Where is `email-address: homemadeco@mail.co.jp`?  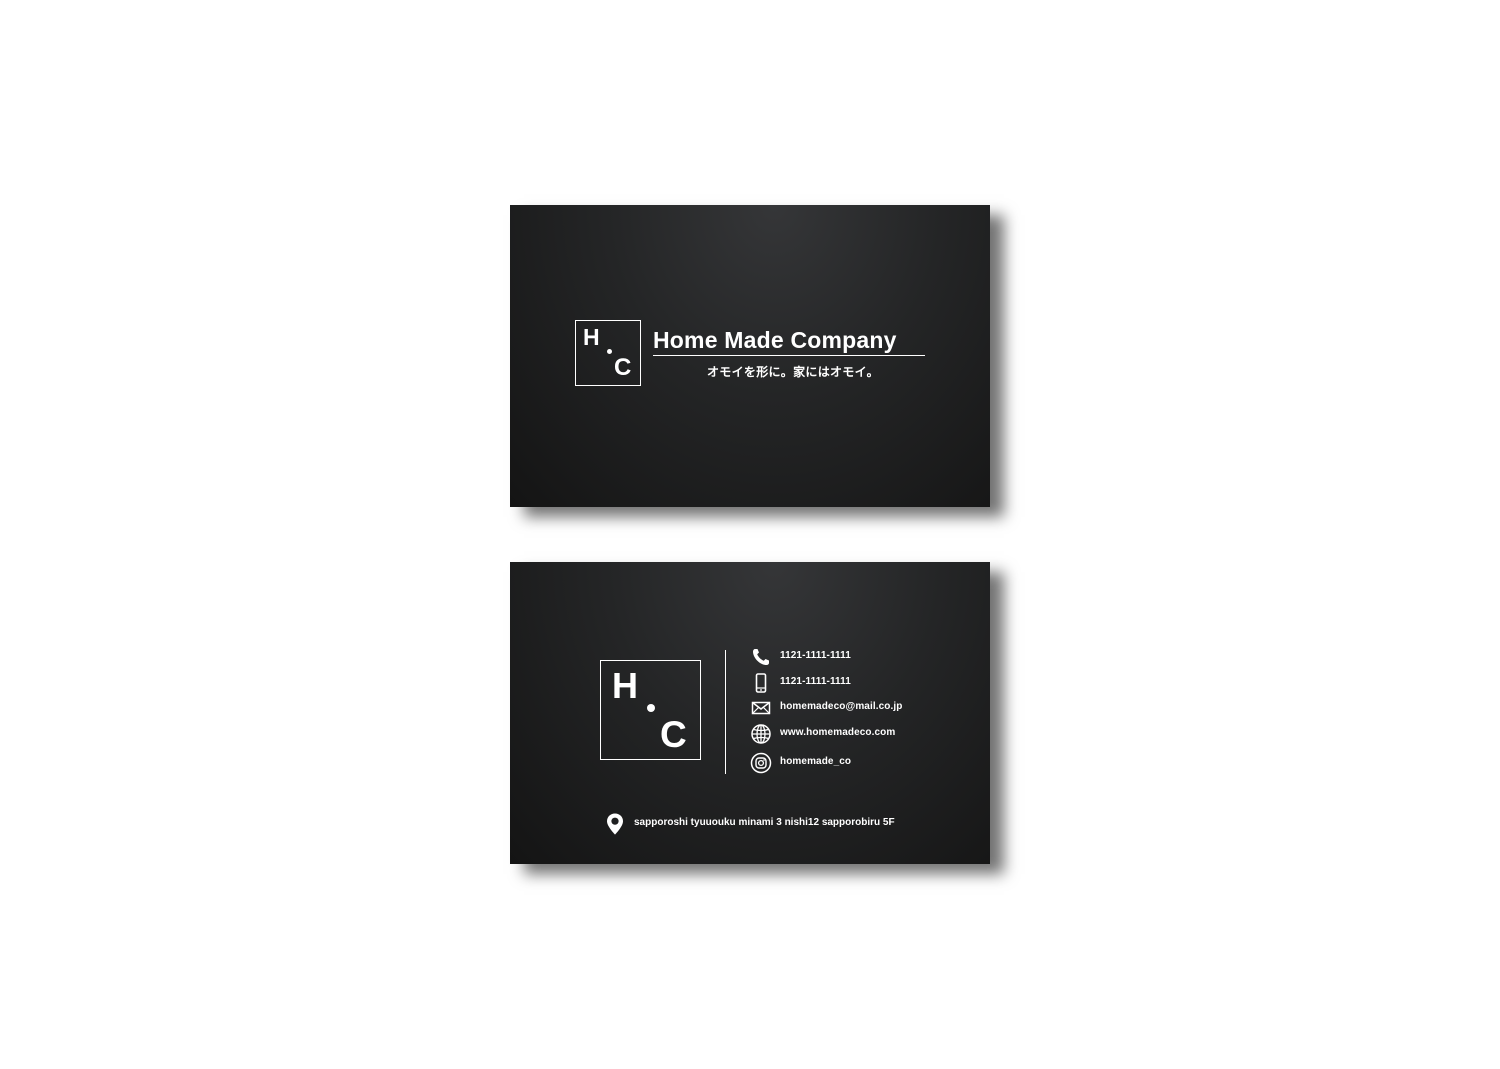
email-address: homemadeco@mail.co.jp is located at coordinates (841, 706).